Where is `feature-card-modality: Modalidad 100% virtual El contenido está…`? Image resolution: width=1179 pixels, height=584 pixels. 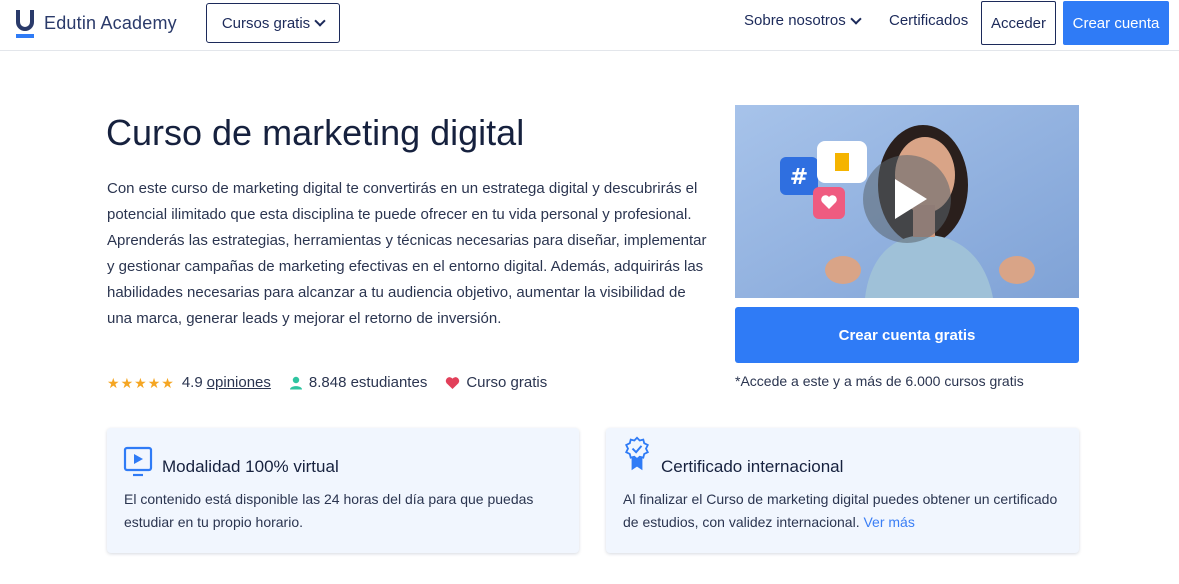 feature-card-modality: Modalidad 100% virtual El contenido está… is located at coordinates (343, 490).